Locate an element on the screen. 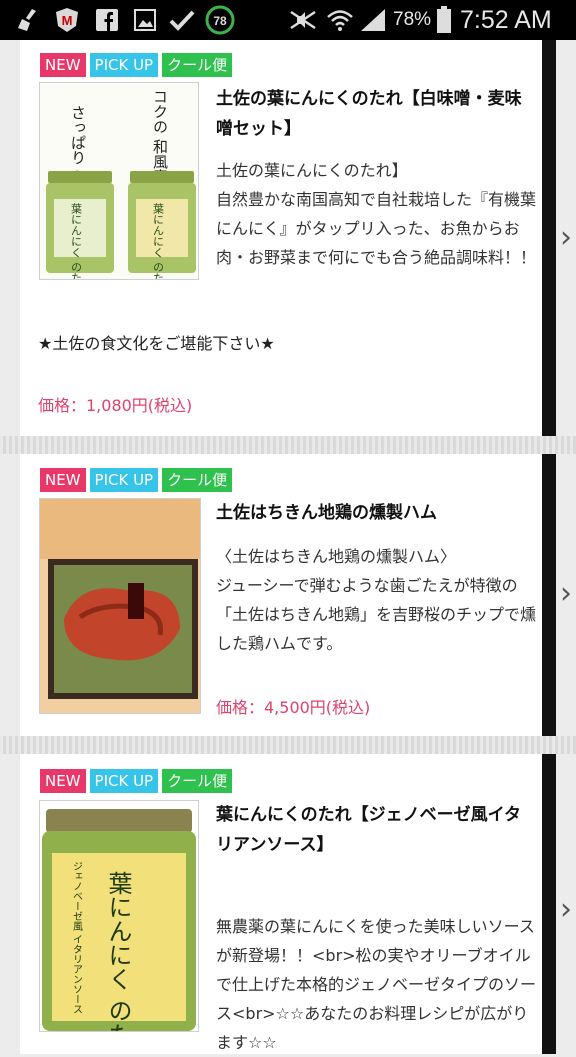 Image resolution: width=576 pixels, height=1057 pixels. jar-label-right: 葉にんにく のたれ is located at coordinates (158, 240).